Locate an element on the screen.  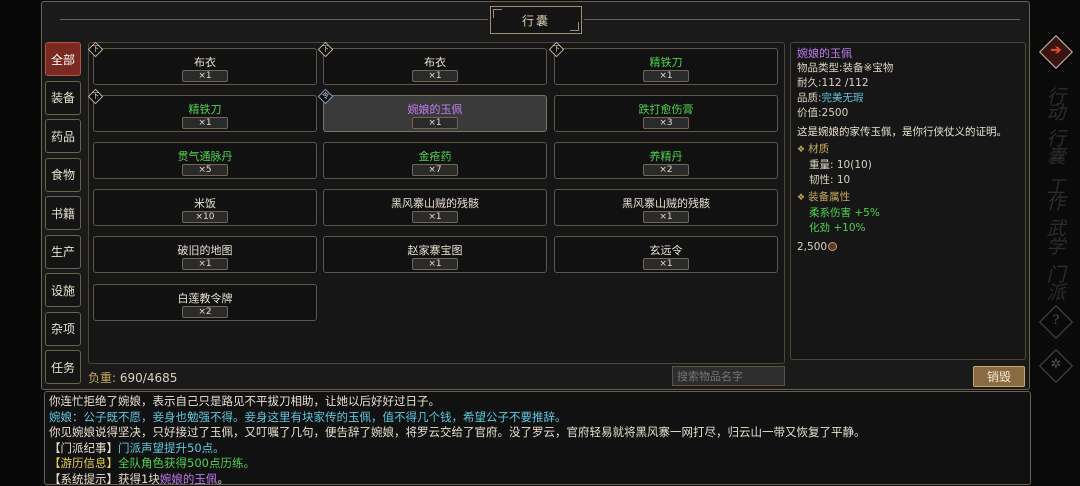
inventory-item: 跌打愈伤膏 ×3 is located at coordinates (666, 113).